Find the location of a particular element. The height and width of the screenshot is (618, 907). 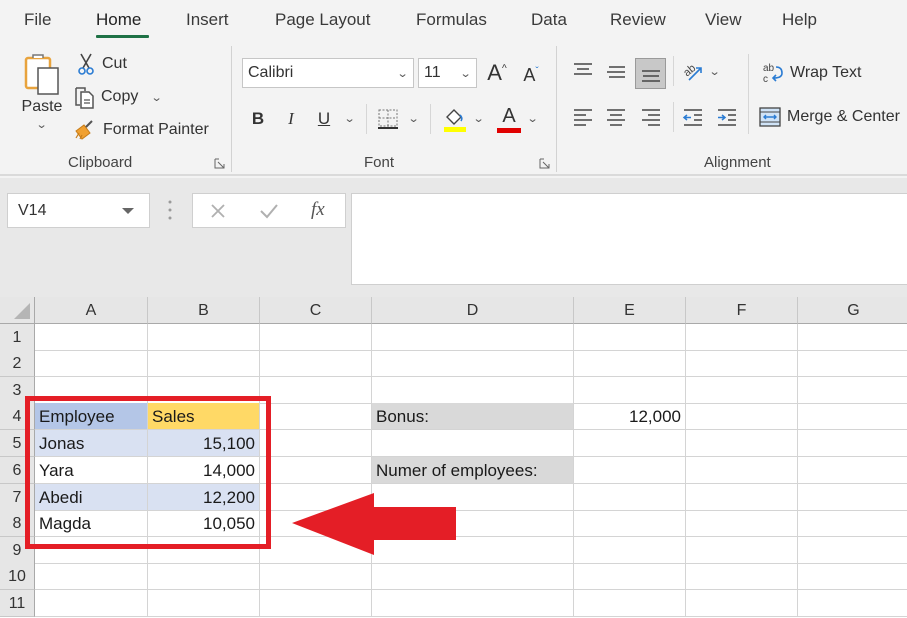

row-header-5: 5 is located at coordinates (17, 443).